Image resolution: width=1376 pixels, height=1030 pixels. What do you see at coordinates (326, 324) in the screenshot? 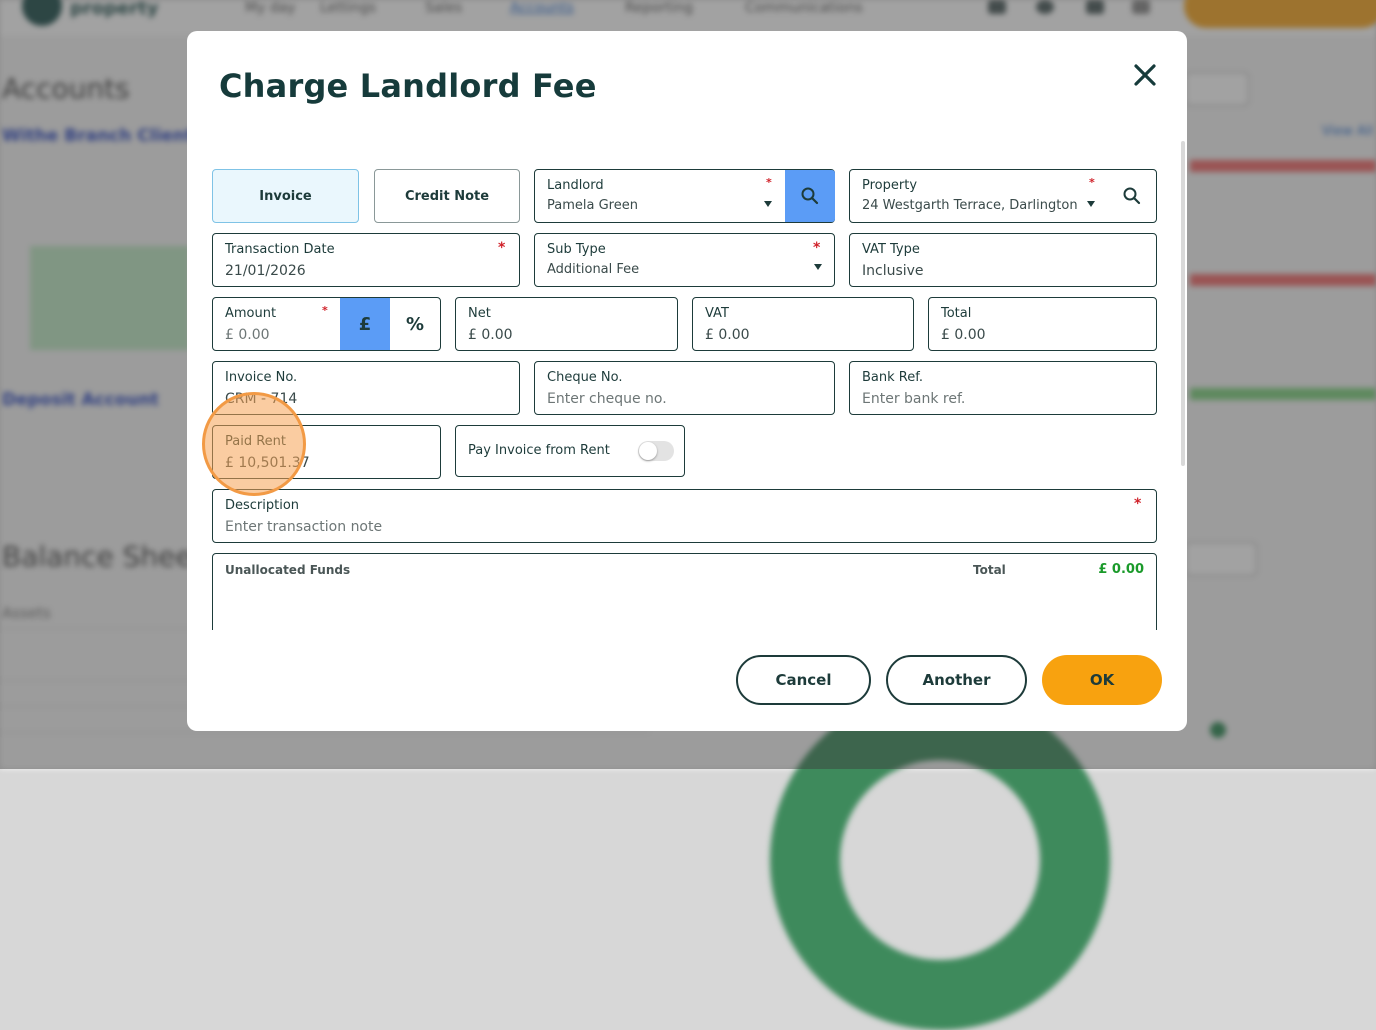
I see `amount-field: Amount * £ 0.00 £ %` at bounding box center [326, 324].